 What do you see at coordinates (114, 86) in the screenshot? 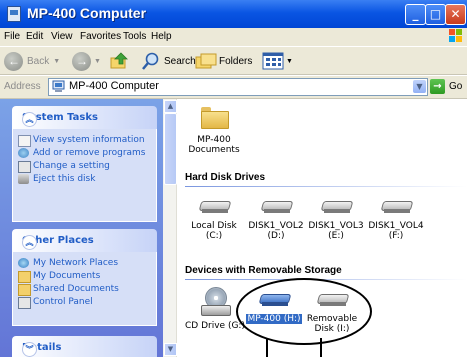
I see `address-value: MP-400 Computer` at bounding box center [114, 86].